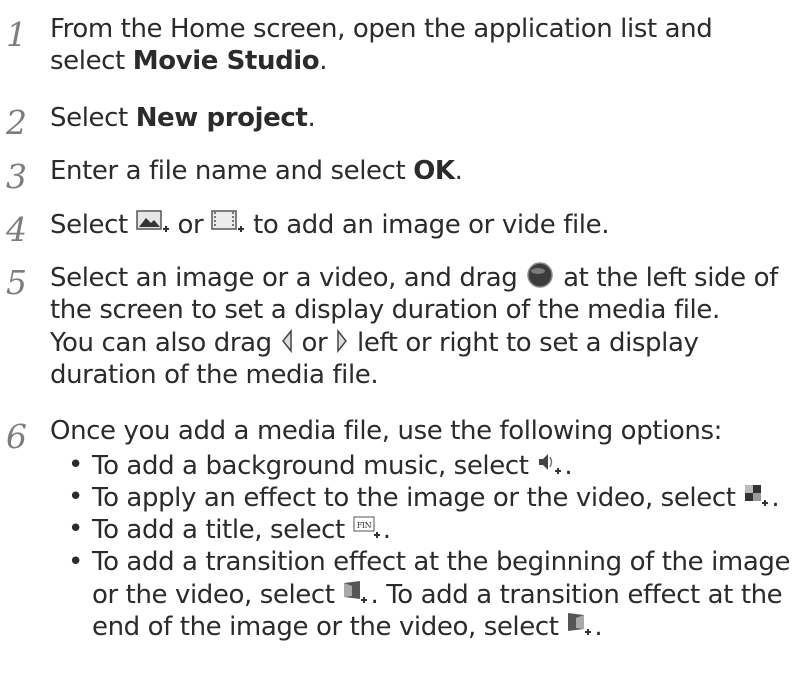 The width and height of the screenshot is (810, 700). I want to click on svg-text: FIN, so click(363, 525).